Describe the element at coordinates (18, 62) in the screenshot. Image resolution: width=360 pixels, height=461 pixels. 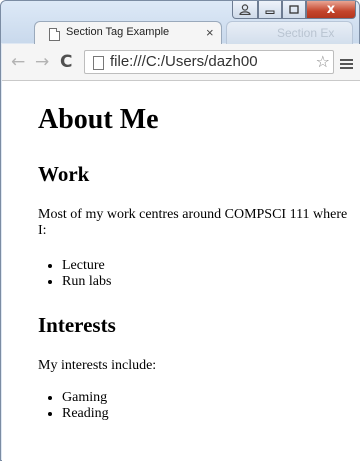
I see `back-button: ←` at that location.